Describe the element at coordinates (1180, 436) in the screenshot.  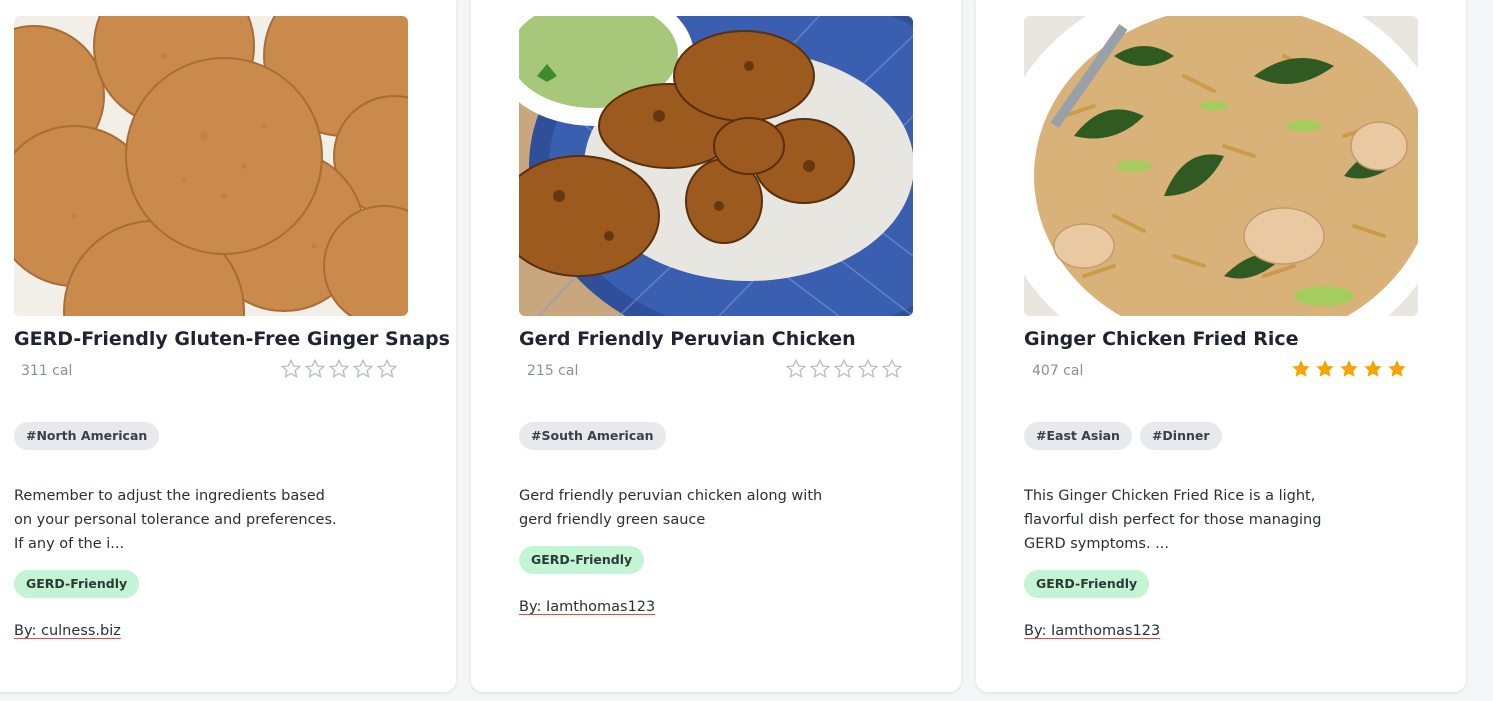
I see `meal-tag: #Dinner` at that location.